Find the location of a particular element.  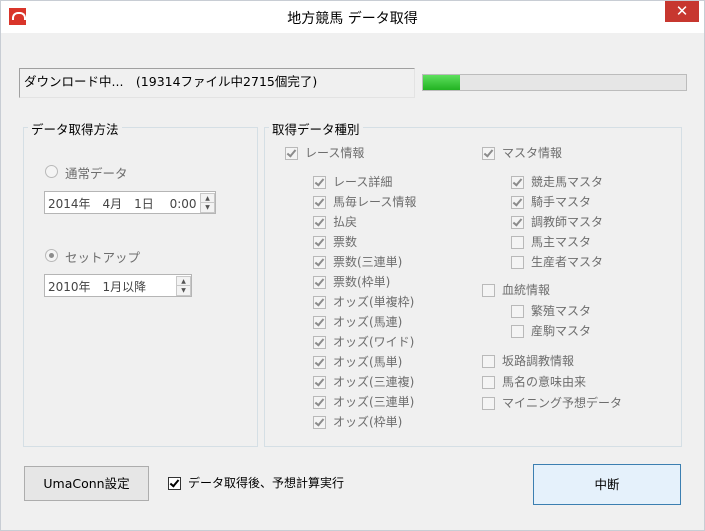

status-box: ダウンロード中... (19314ファイル中2715個完了) is located at coordinates (217, 83).